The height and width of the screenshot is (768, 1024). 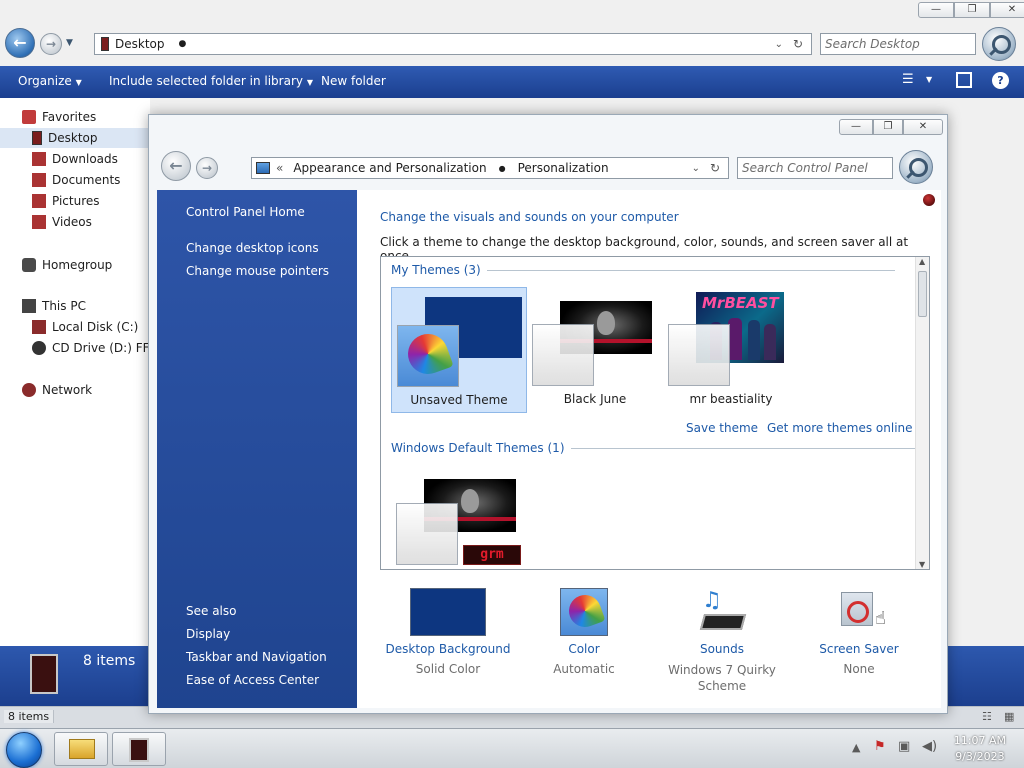 I want to click on theme-sound-logo: grm, so click(x=492, y=555).